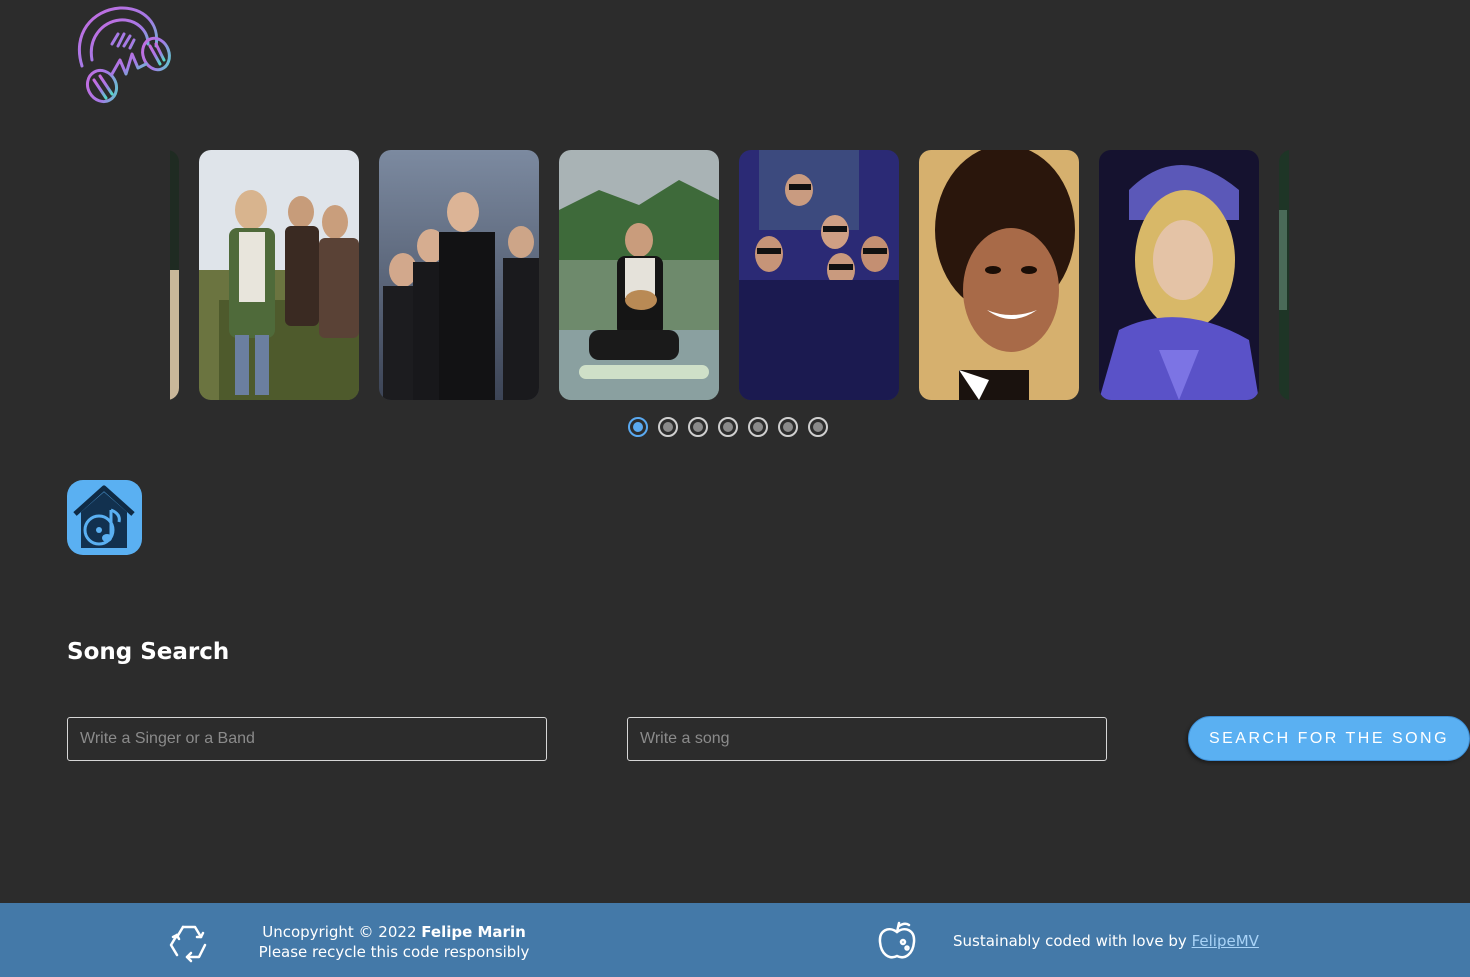  What do you see at coordinates (1070, 941) in the screenshot?
I see `credit-text: Sustainably coded with love by` at bounding box center [1070, 941].